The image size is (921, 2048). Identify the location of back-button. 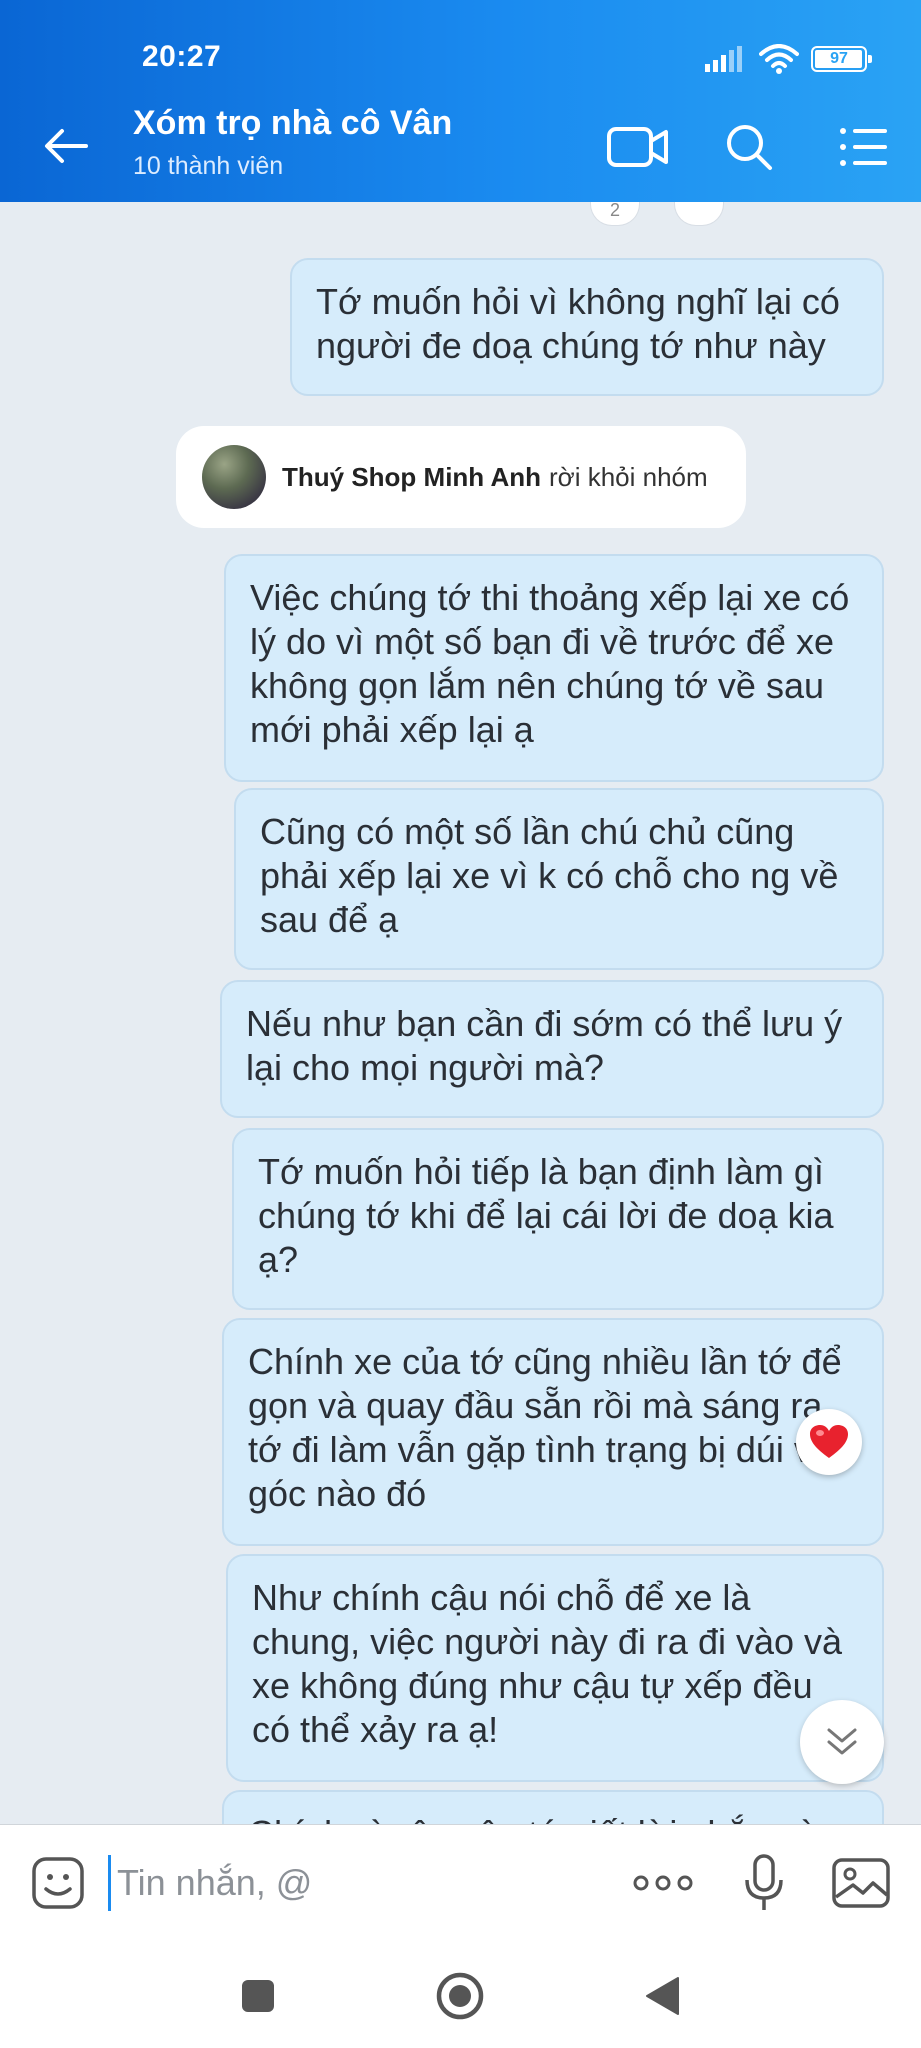
(66, 146).